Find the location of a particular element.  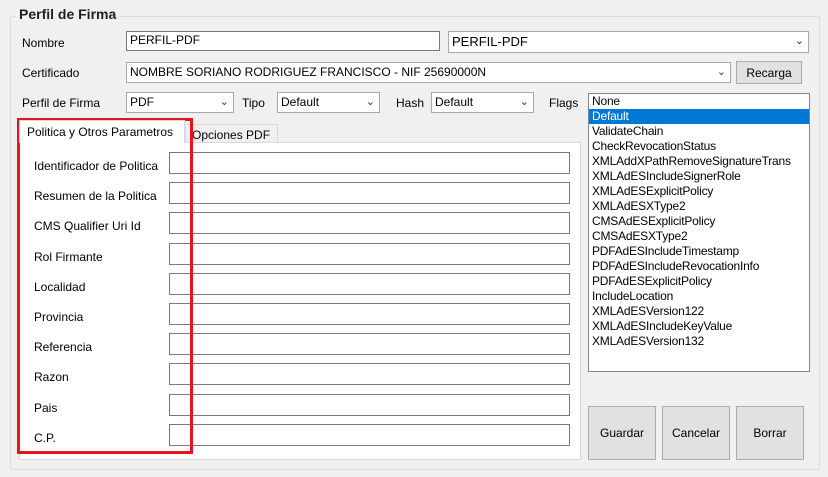

flags-list-item: CheckRevocationStatus is located at coordinates (699, 146).